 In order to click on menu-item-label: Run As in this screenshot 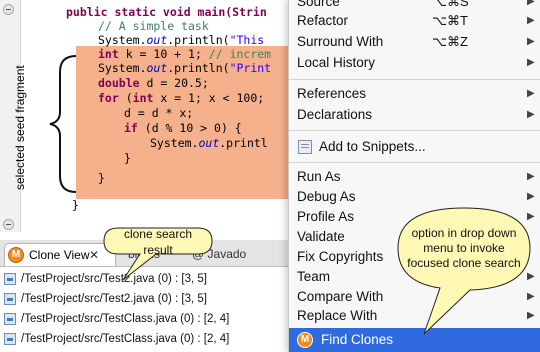, I will do `click(319, 176)`.